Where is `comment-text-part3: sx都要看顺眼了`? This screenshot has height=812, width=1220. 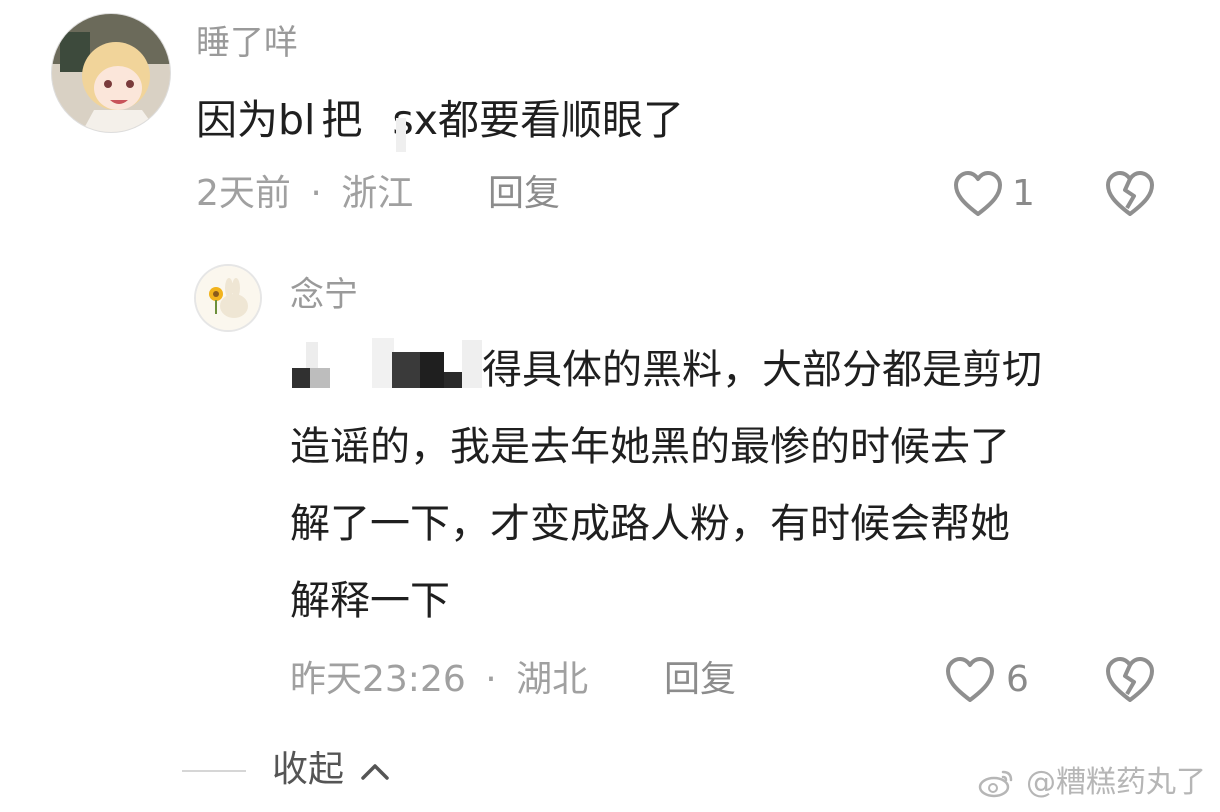 comment-text-part3: sx都要看顺眼了 is located at coordinates (538, 120).